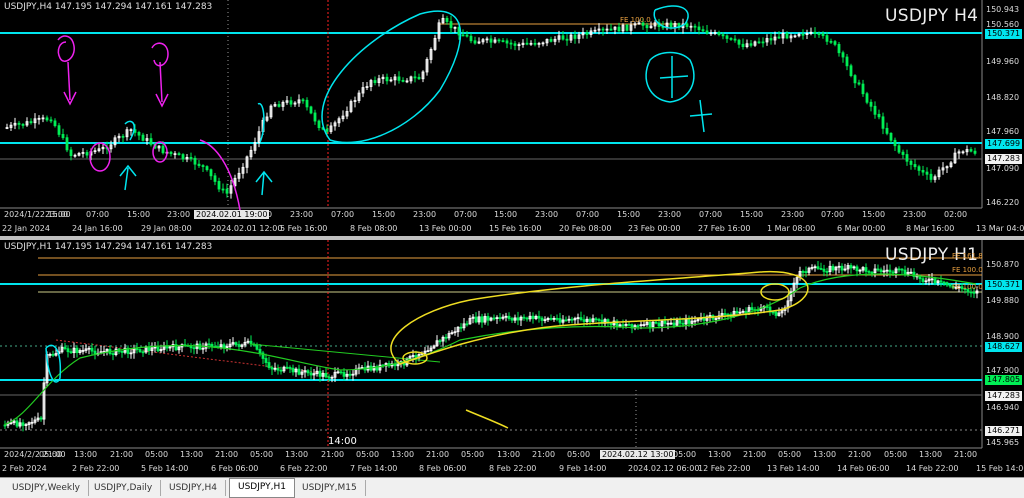  I want to click on tab-usdjpy-h1: USDJPY,H1, so click(262, 488).